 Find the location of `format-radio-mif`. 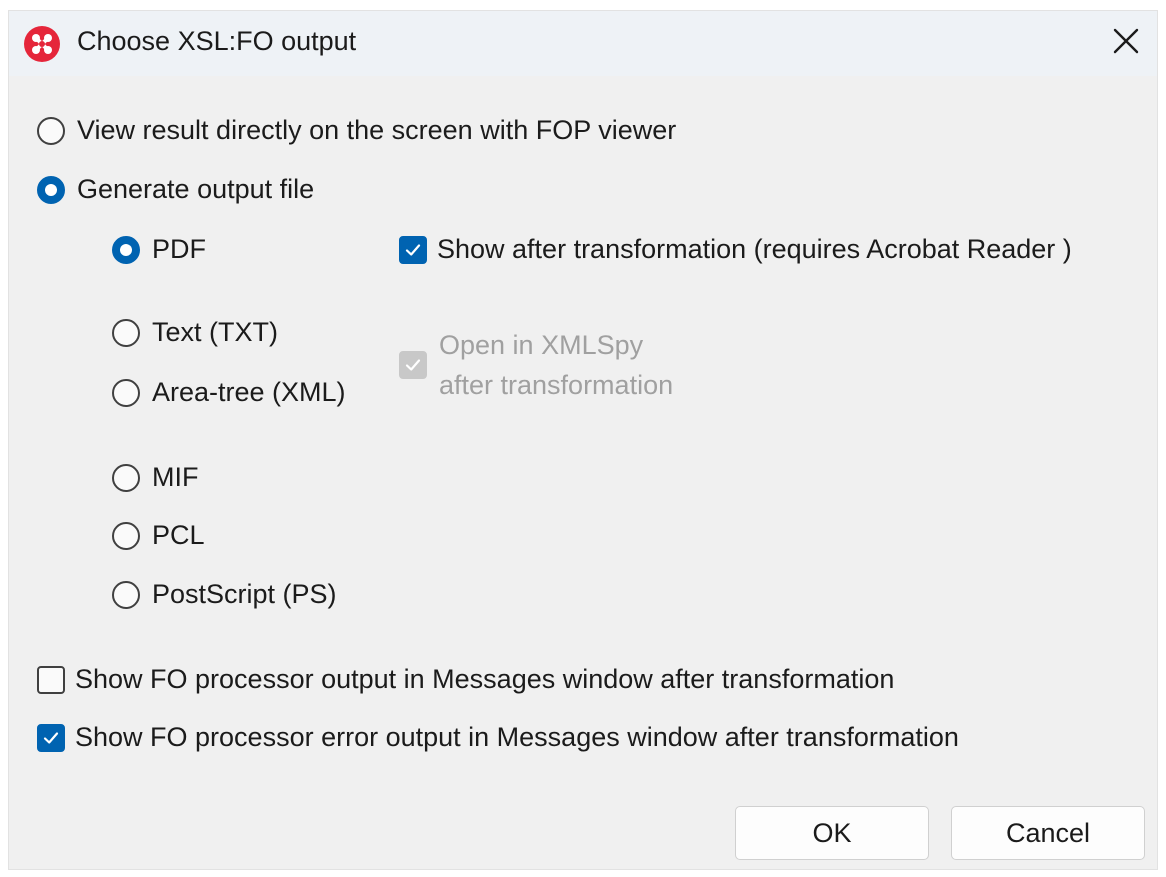

format-radio-mif is located at coordinates (126, 477).